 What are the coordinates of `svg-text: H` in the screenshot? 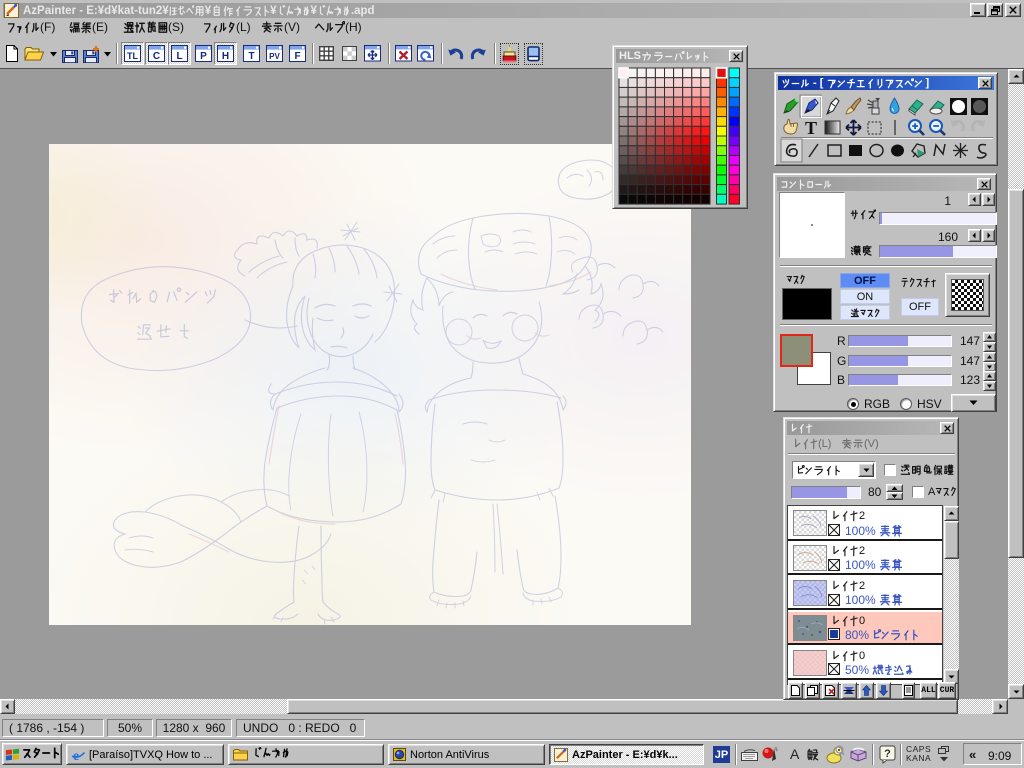 It's located at (225, 56).